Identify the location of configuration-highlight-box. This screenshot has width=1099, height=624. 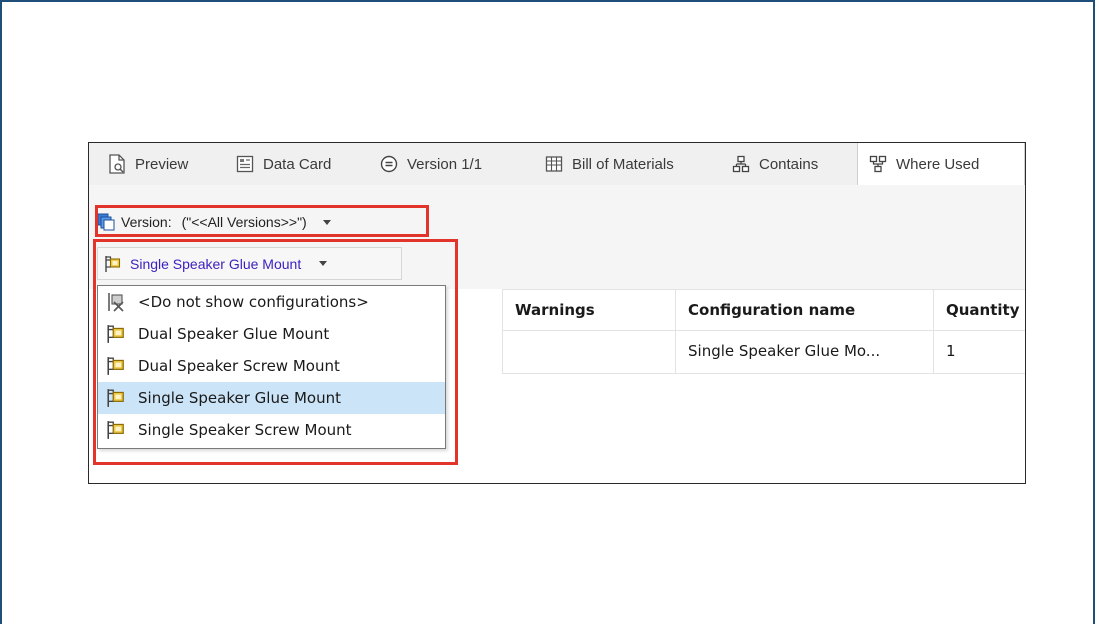
(275, 352).